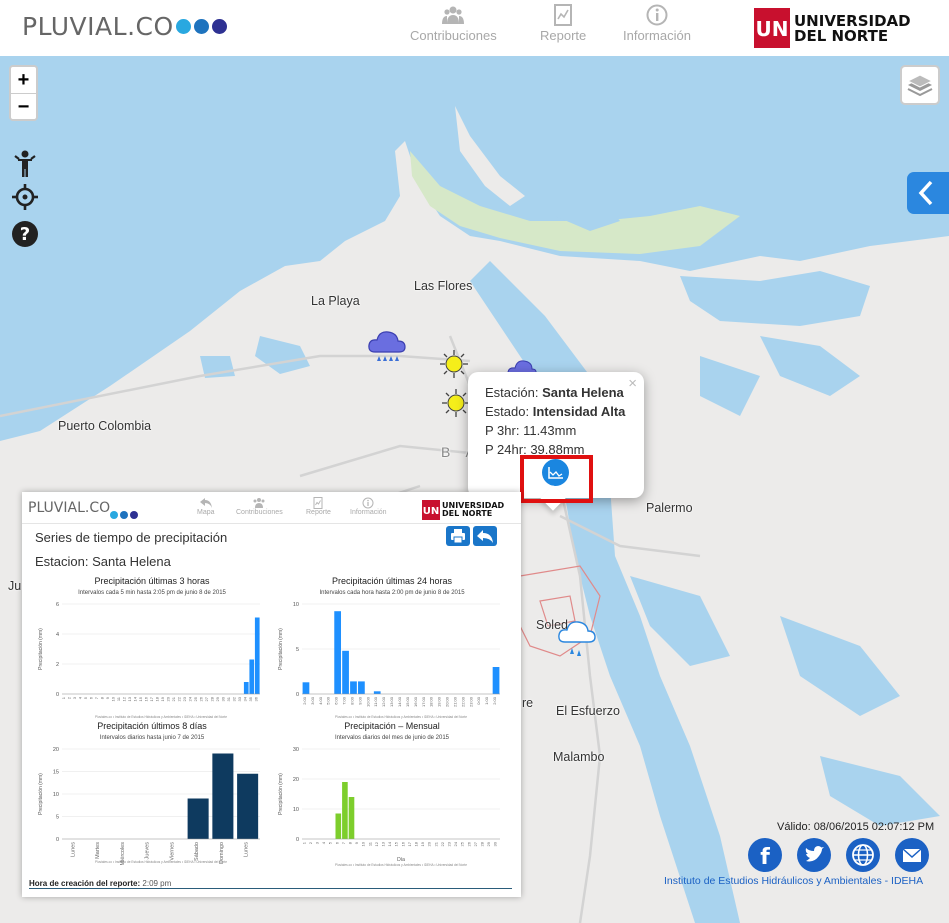 Image resolution: width=949 pixels, height=923 pixels. What do you see at coordinates (449, 843) in the screenshot?
I see `x-tick-label: 23` at bounding box center [449, 843].